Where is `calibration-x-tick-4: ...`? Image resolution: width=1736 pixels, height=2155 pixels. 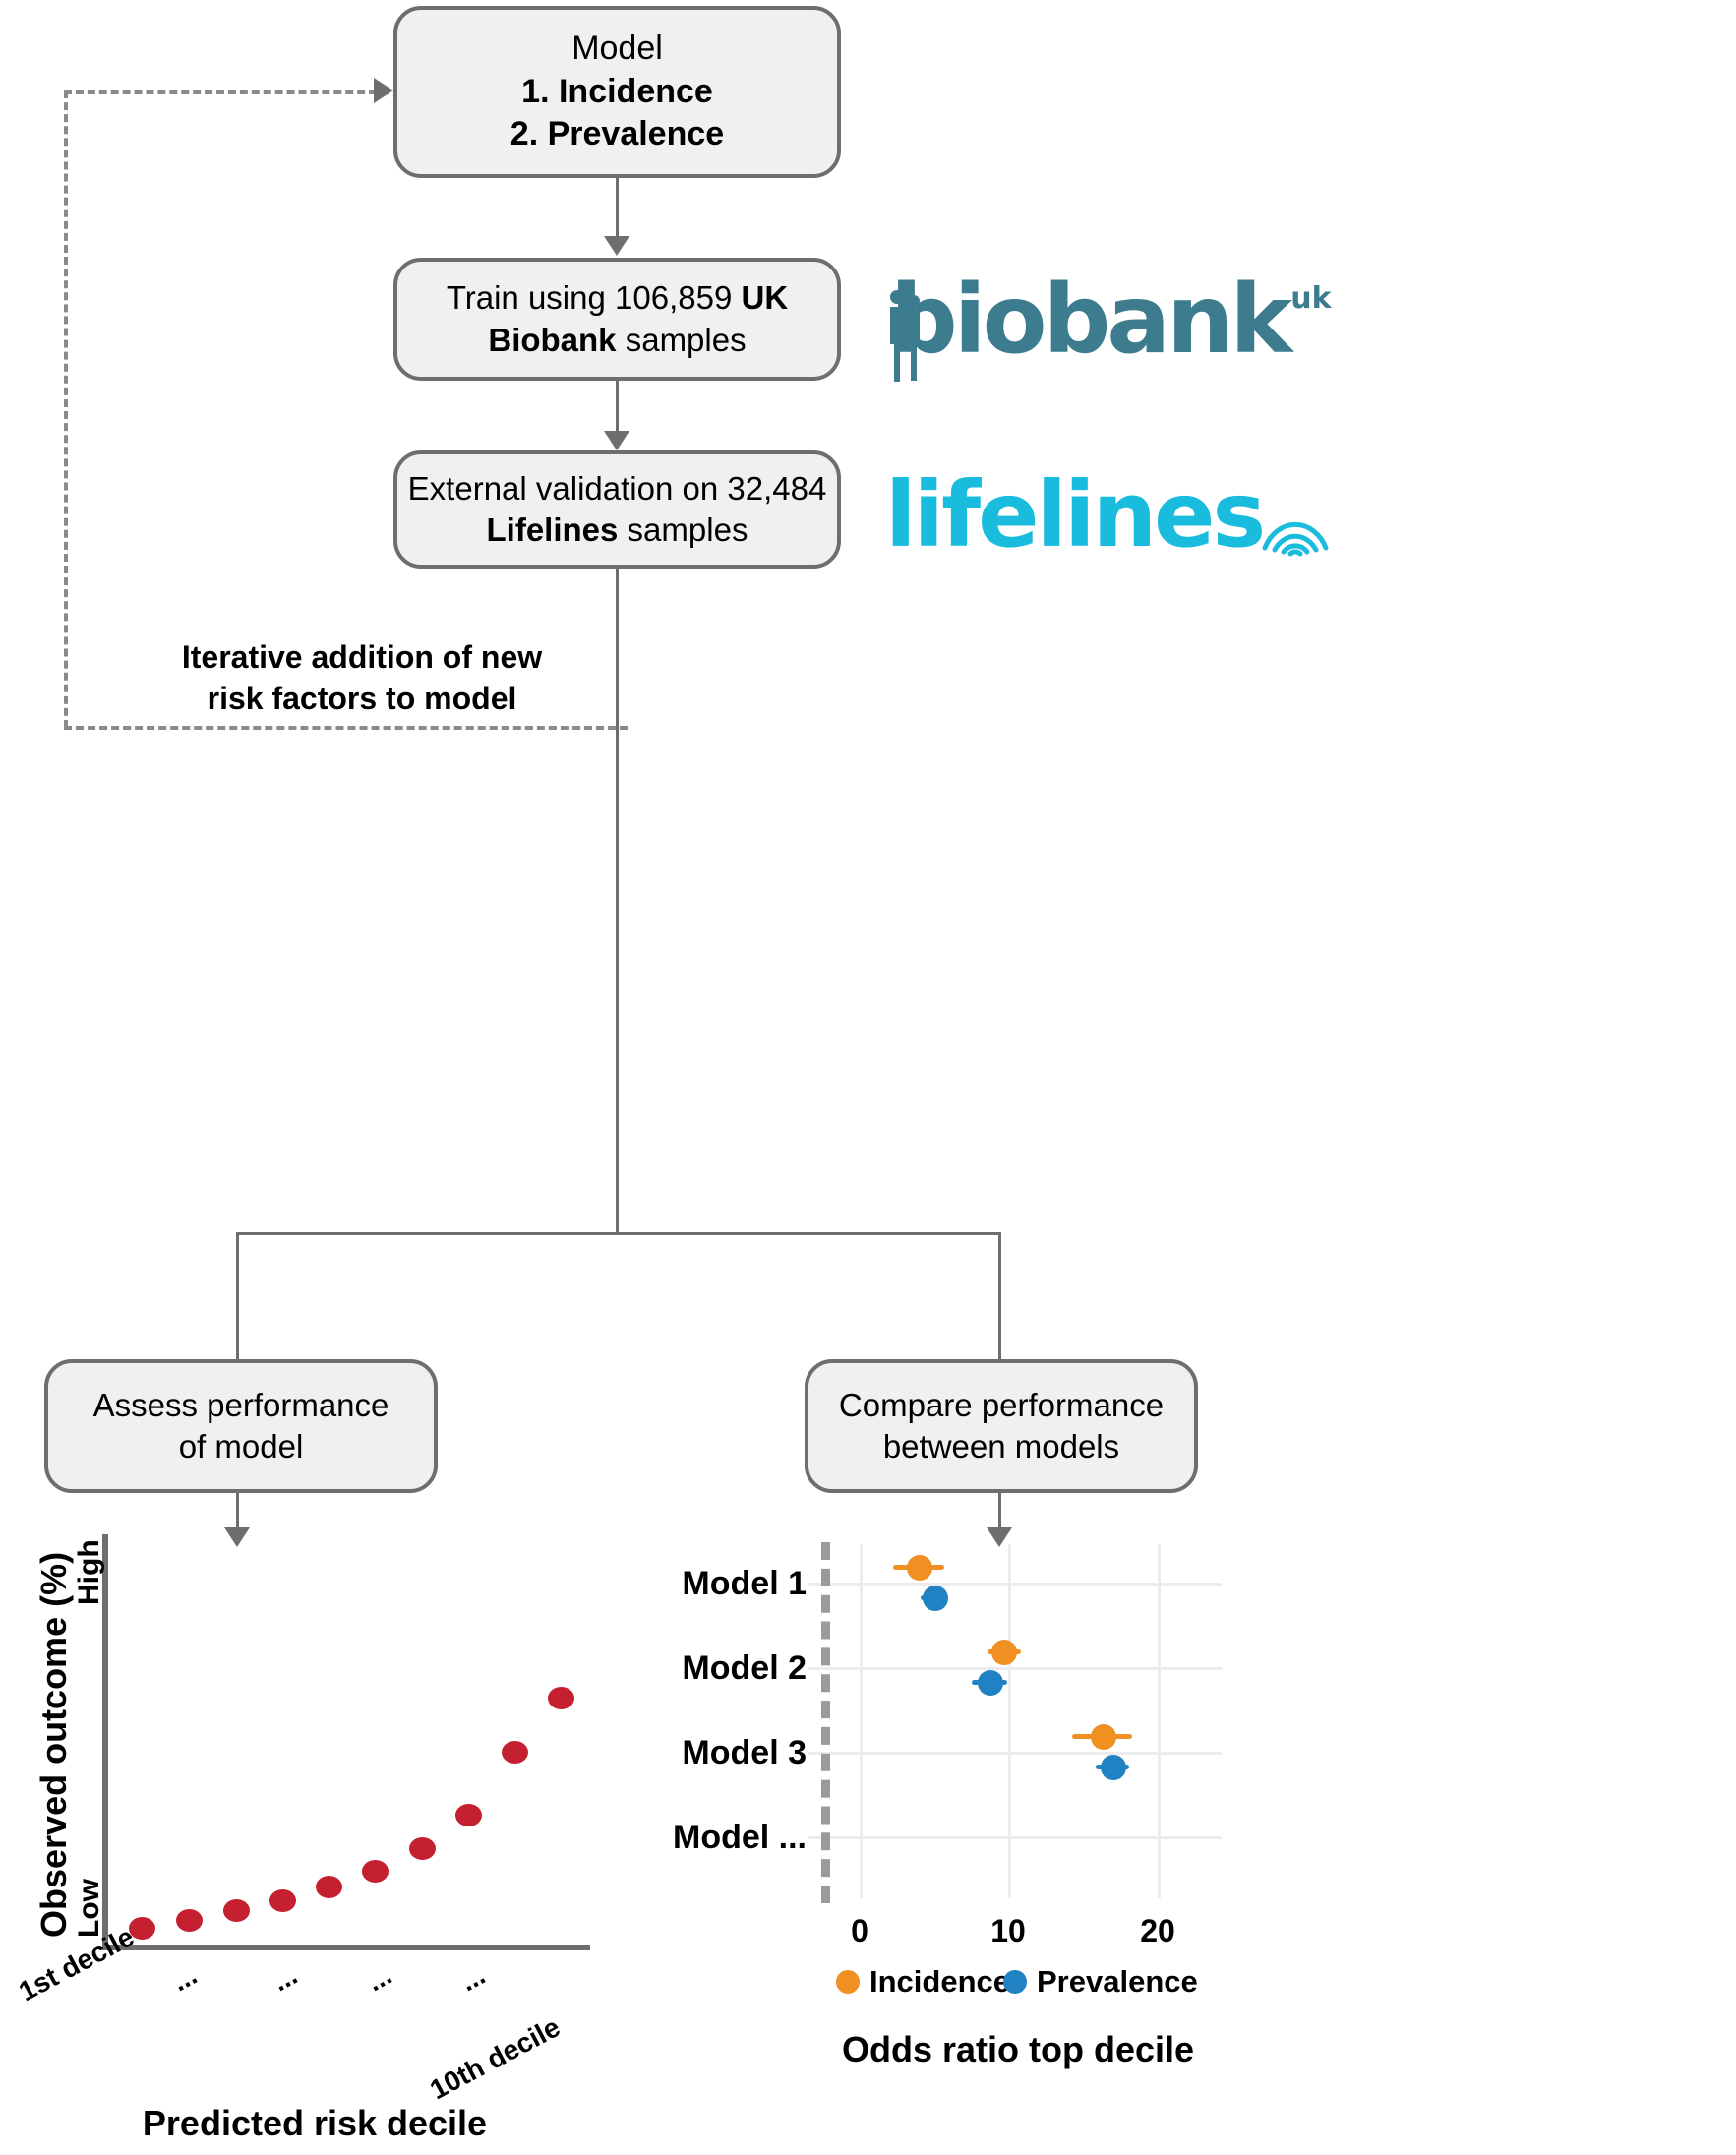
calibration-x-tick-4: ... is located at coordinates (379, 1978).